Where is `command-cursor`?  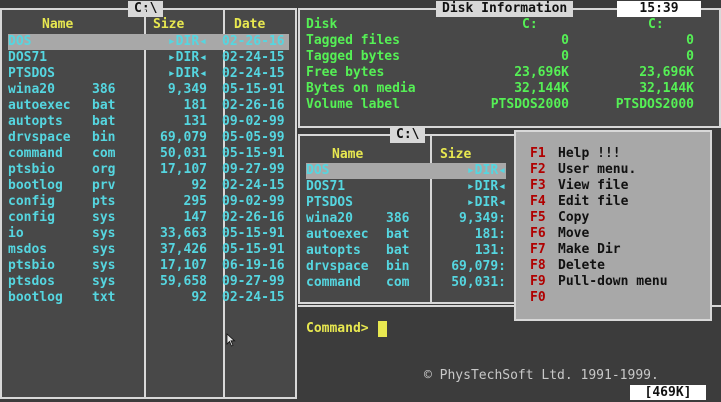 command-cursor is located at coordinates (382, 329).